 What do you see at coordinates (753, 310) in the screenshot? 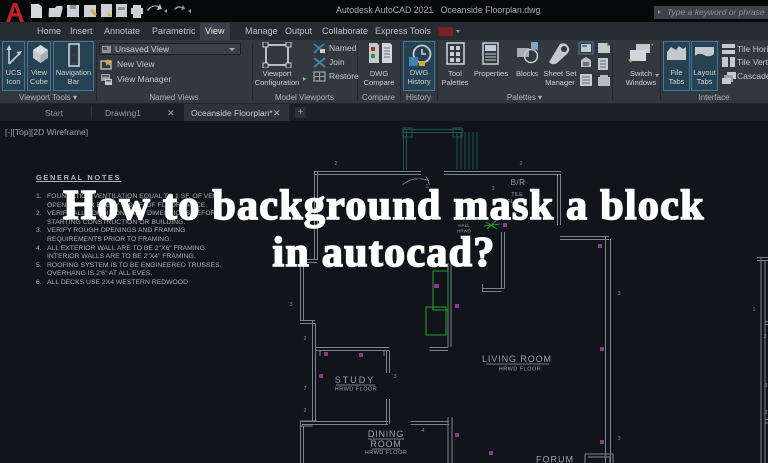
I see `svg-text: 1` at bounding box center [753, 310].